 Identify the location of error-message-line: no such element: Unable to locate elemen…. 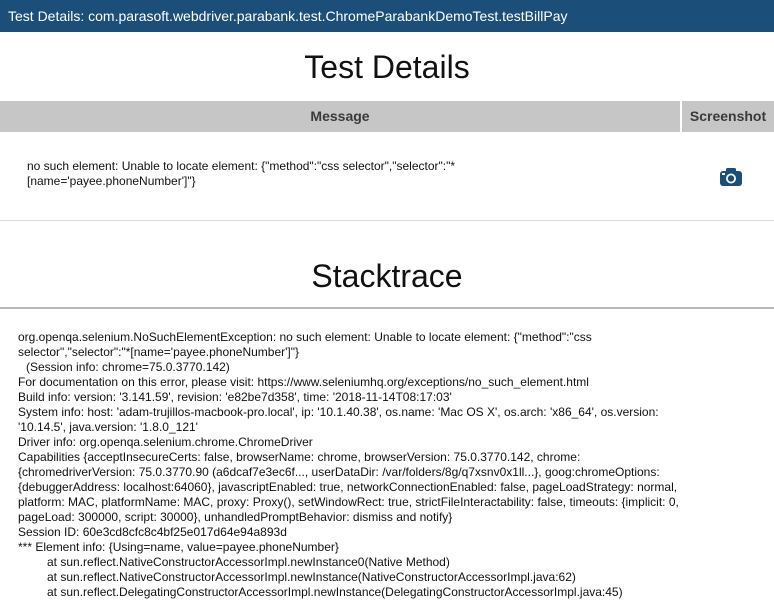
(241, 166).